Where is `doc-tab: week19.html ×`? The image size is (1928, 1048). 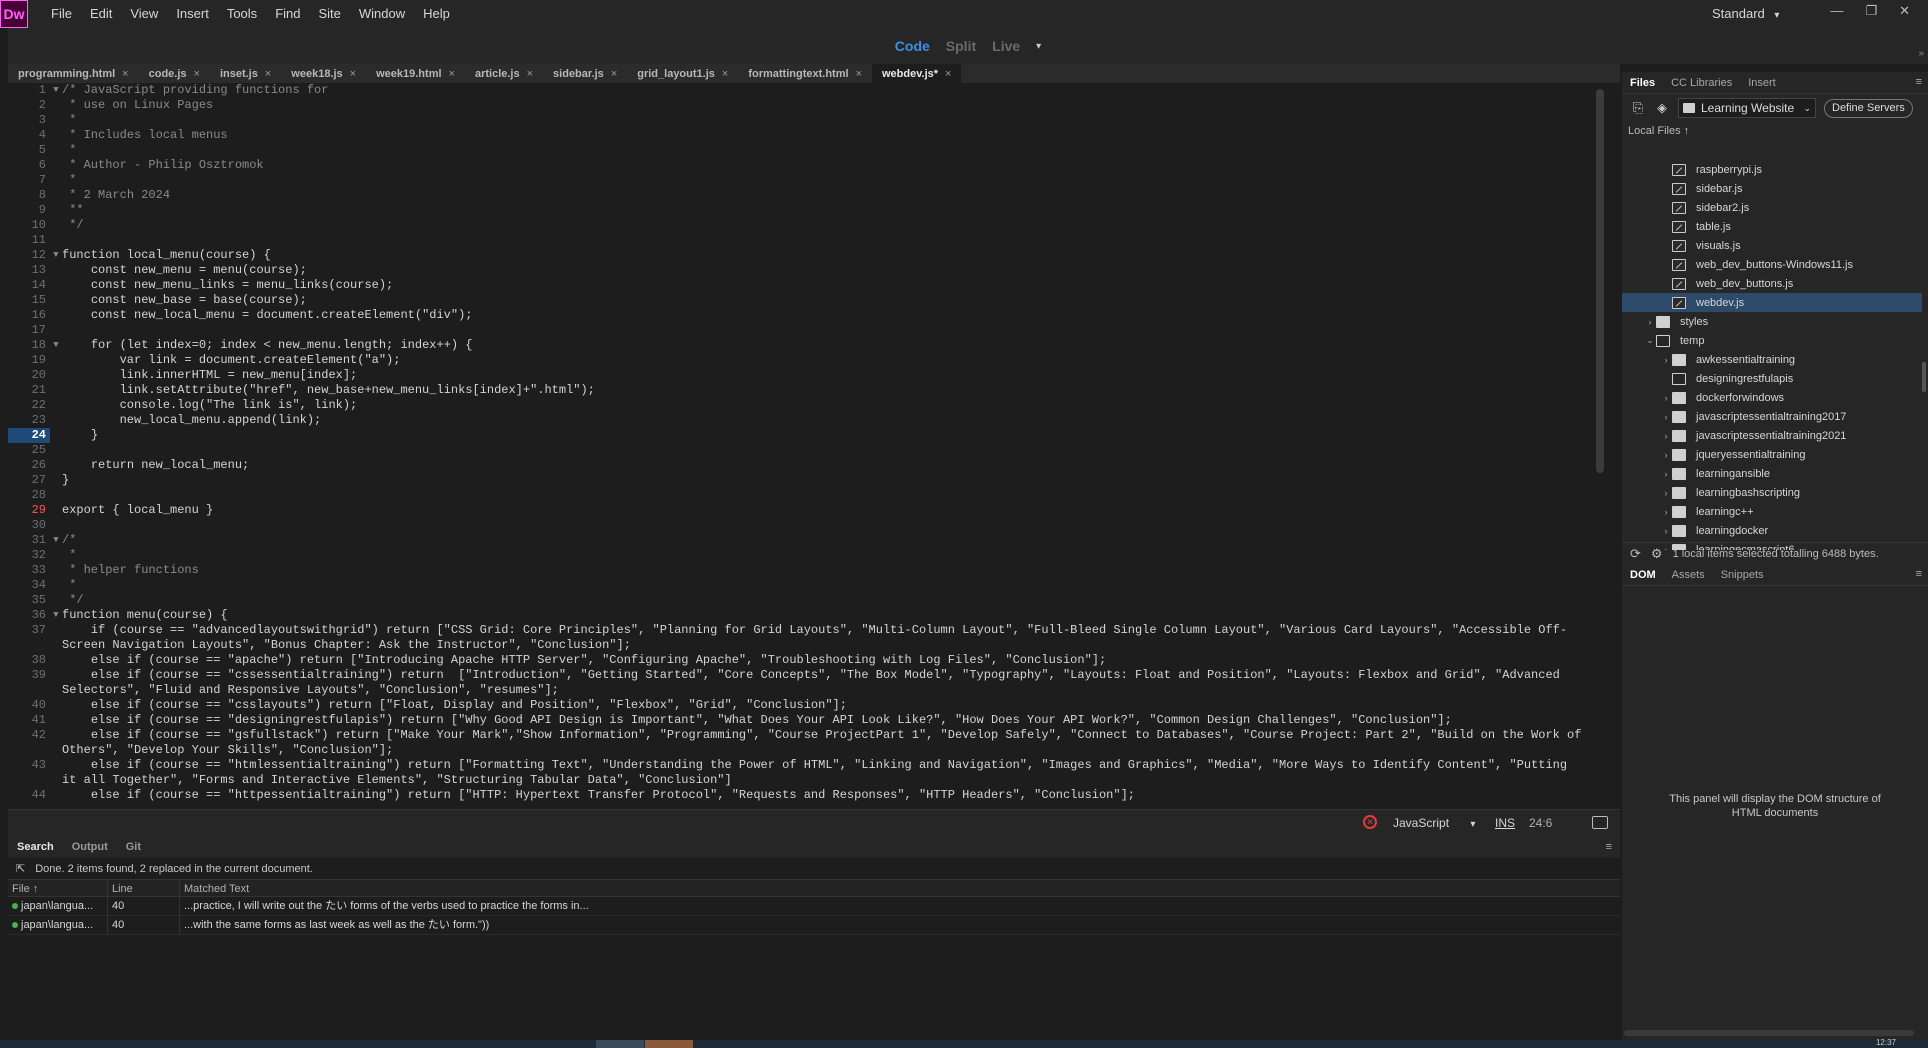
doc-tab: week19.html × is located at coordinates (415, 73).